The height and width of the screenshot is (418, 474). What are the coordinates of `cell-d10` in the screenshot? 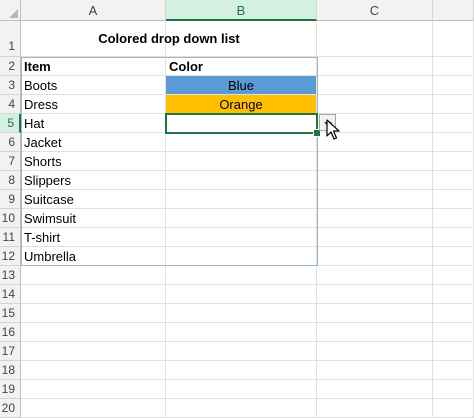 It's located at (453, 218).